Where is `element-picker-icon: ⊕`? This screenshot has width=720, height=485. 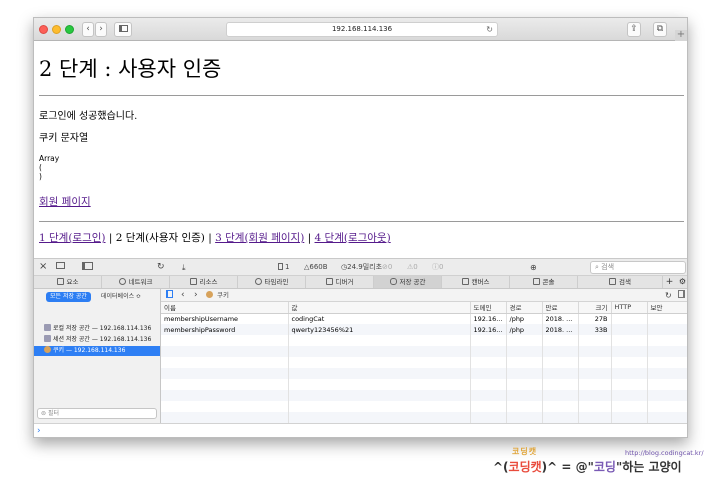
element-picker-icon: ⊕ is located at coordinates (533, 267).